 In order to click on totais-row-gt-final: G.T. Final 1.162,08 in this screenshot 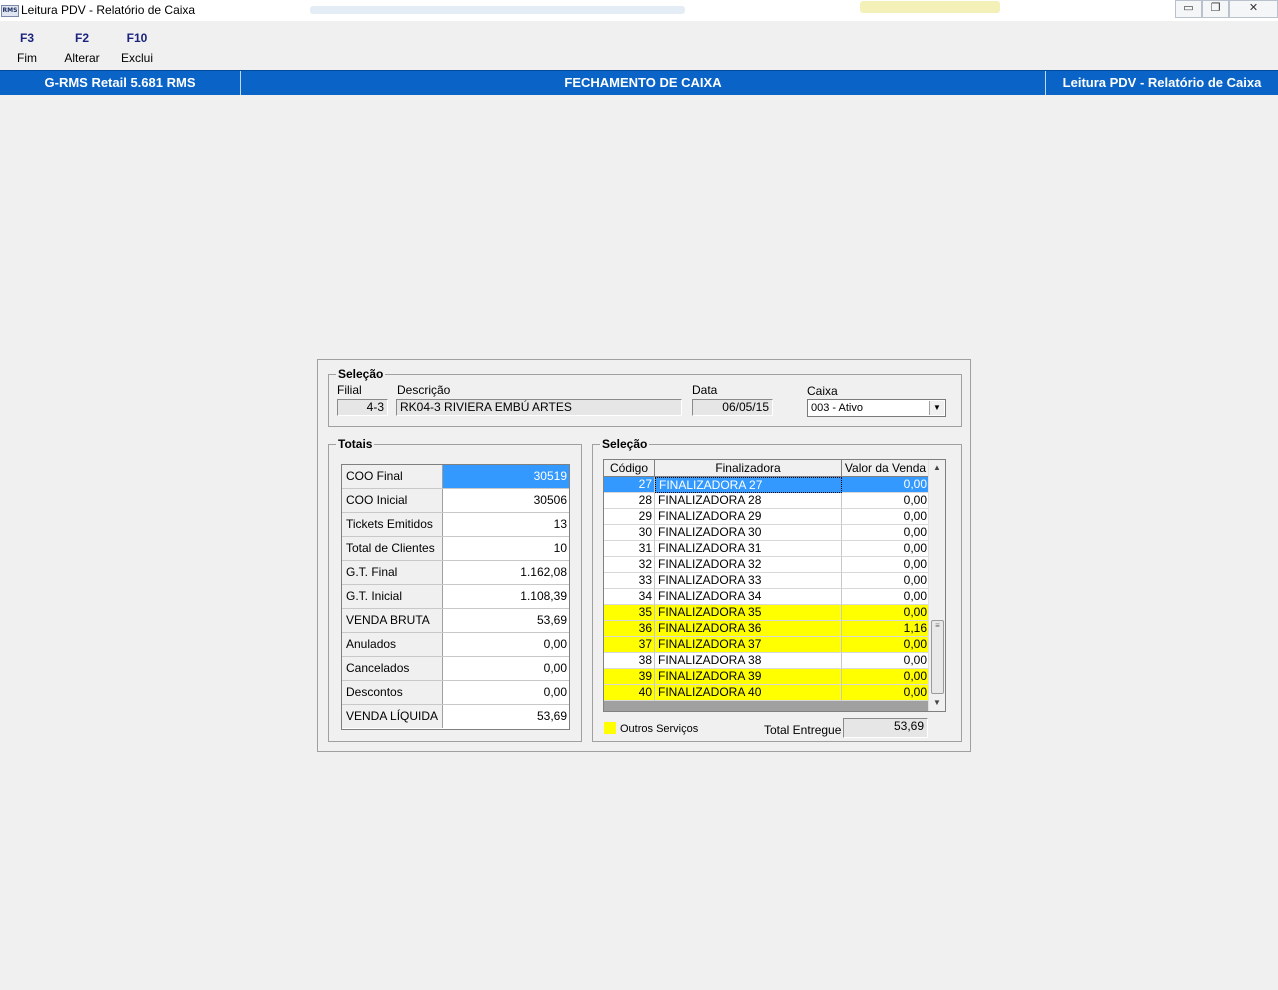, I will do `click(455, 573)`.